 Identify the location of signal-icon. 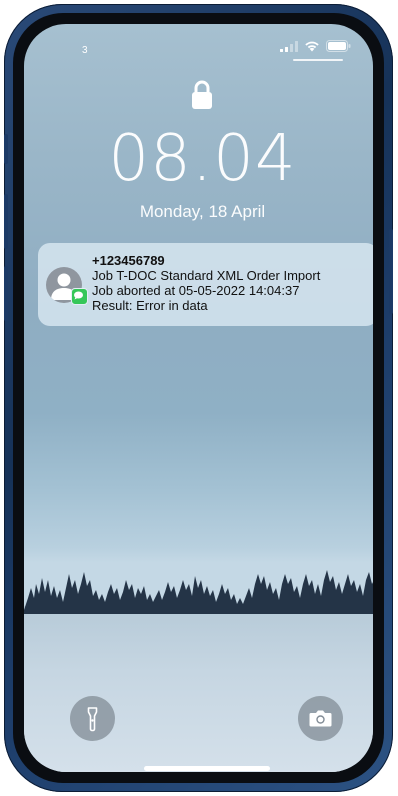
(289, 46).